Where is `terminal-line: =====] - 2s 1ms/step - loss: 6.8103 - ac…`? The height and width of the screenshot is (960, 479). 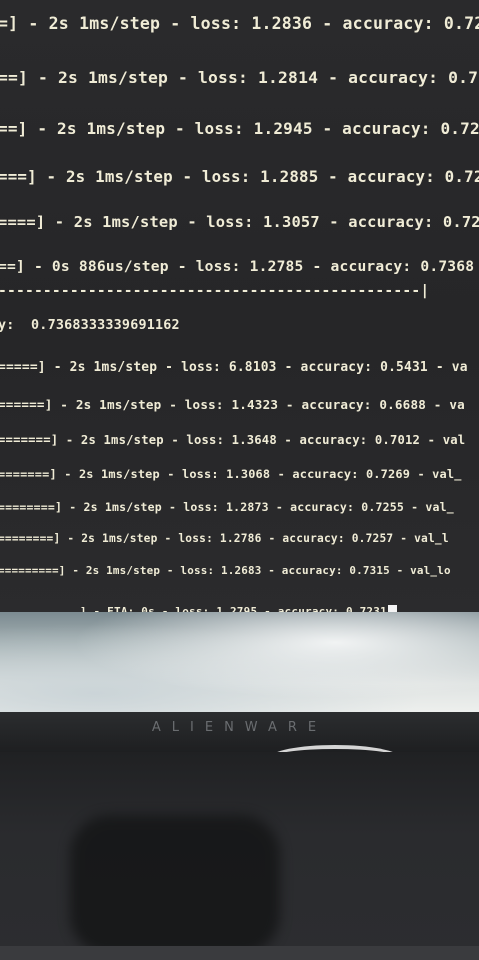 terminal-line: =====] - 2s 1ms/step - loss: 6.8103 - ac… is located at coordinates (234, 367).